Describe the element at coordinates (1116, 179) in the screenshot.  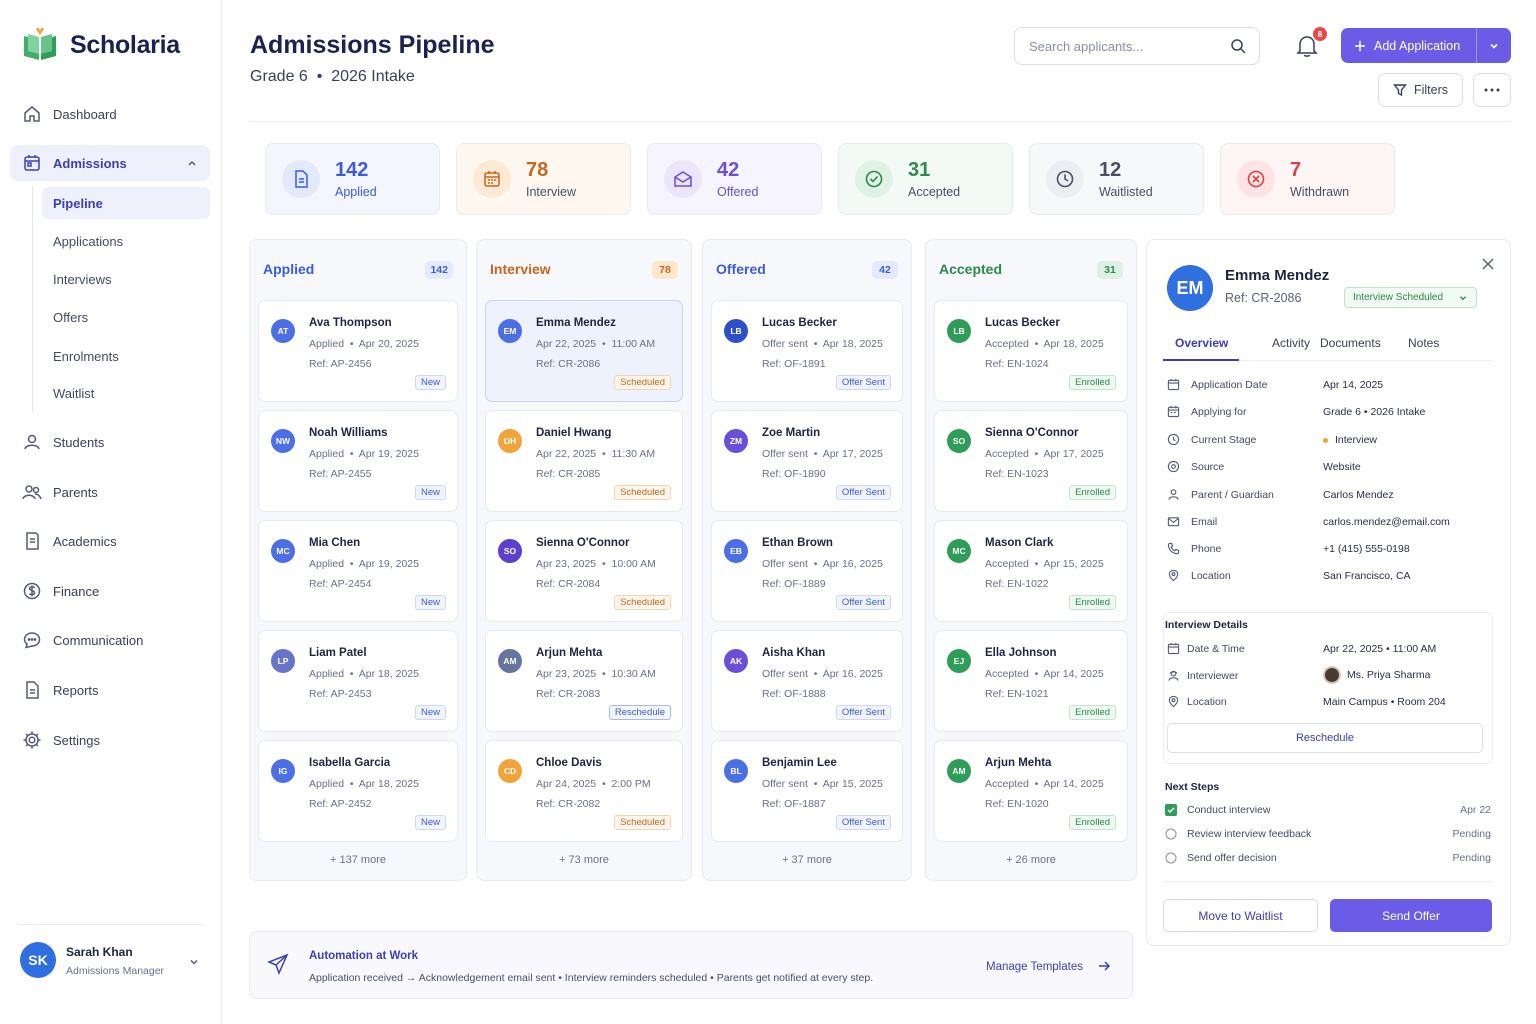
I see `stat-waitlisted: 12 Waitlisted` at that location.